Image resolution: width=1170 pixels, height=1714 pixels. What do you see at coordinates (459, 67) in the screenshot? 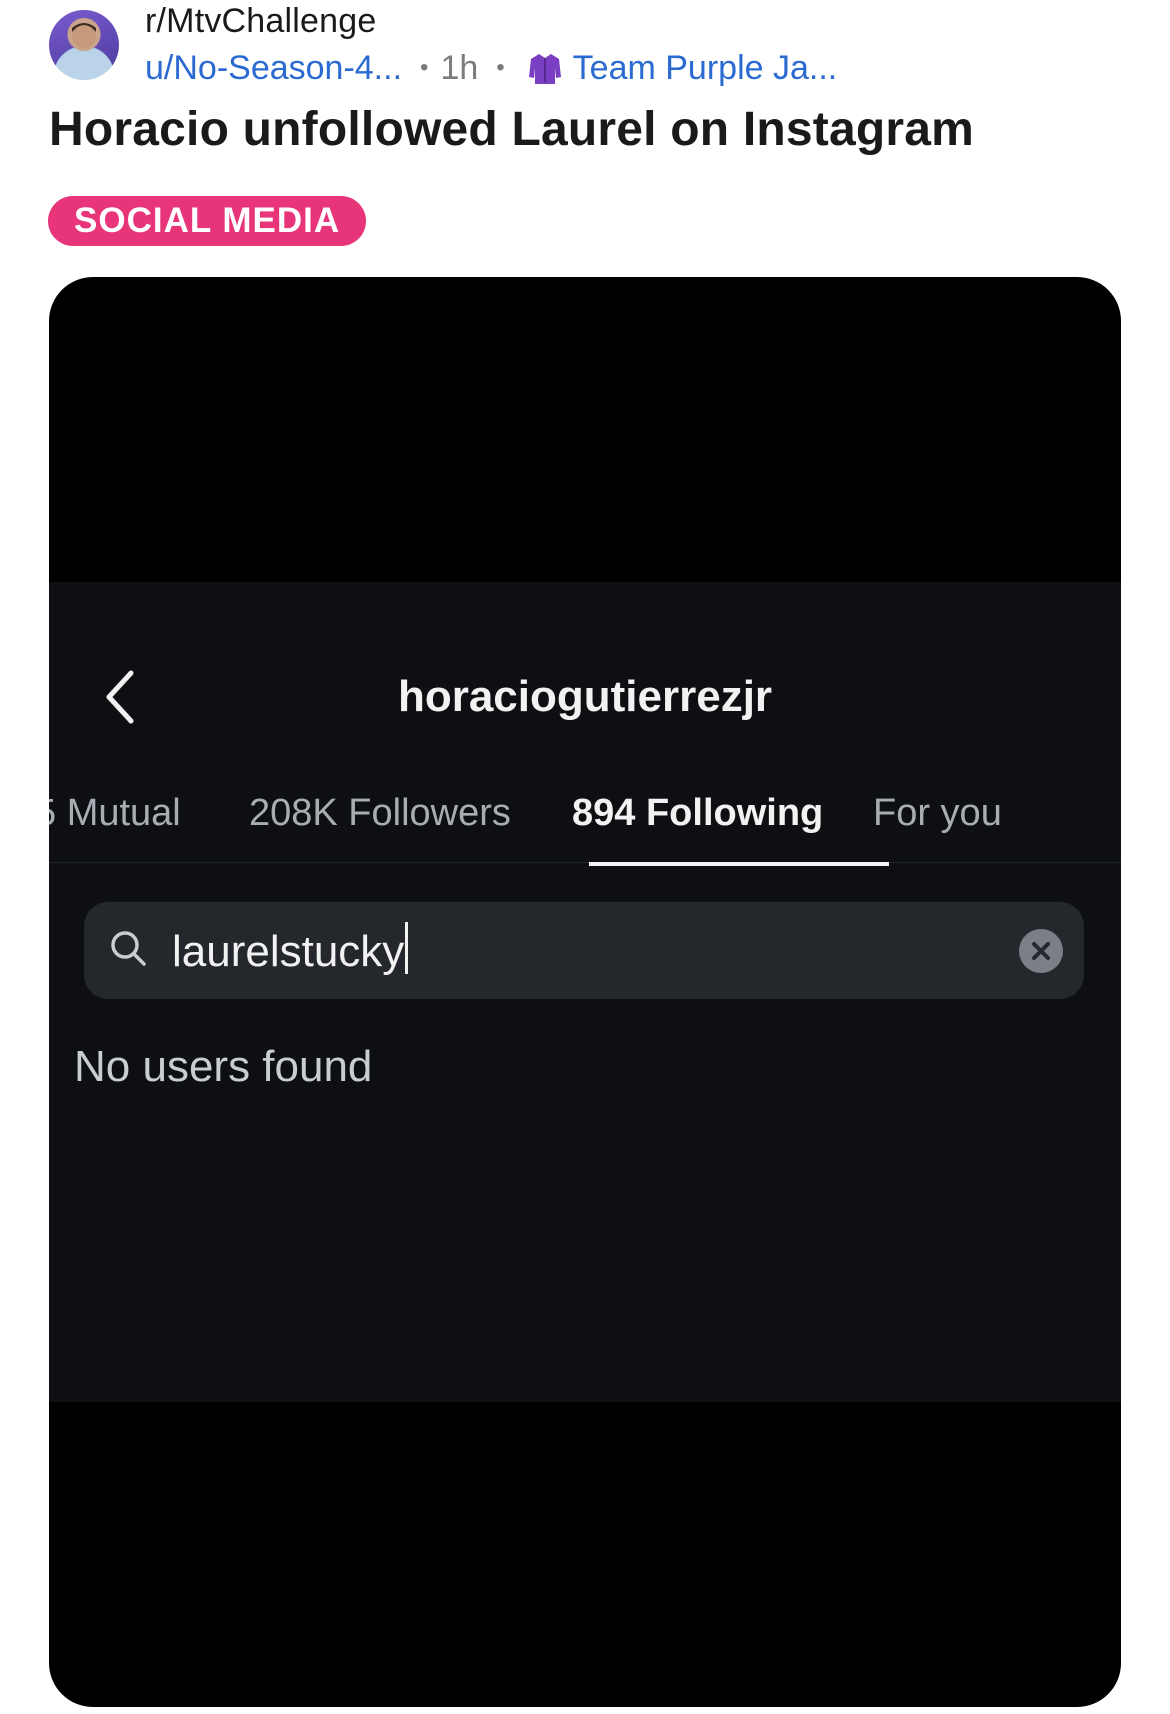
I see `post-age: 1h` at bounding box center [459, 67].